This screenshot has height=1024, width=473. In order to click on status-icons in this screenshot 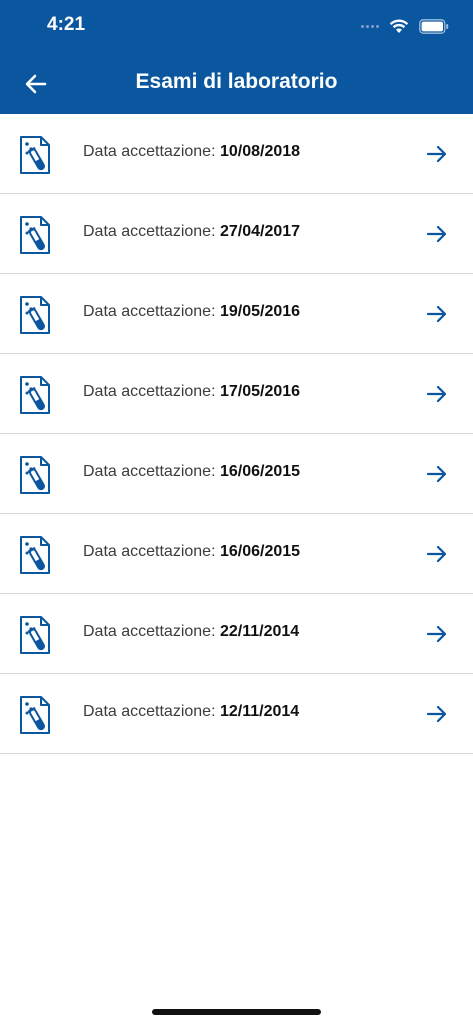, I will do `click(405, 26)`.